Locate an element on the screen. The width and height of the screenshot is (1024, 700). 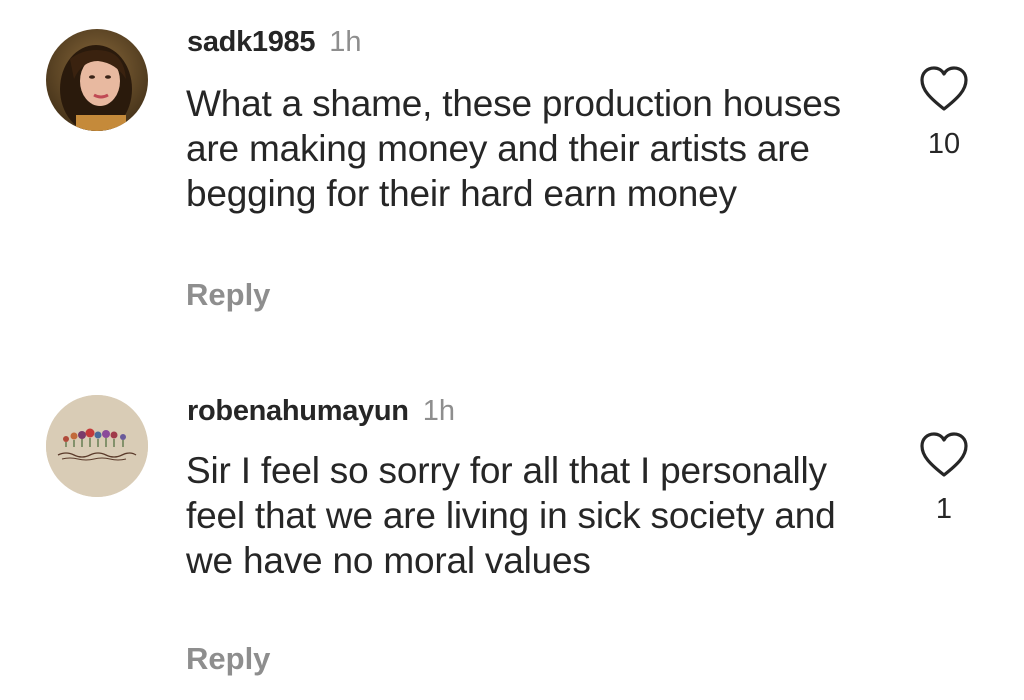
comment-meta: sadk1985 1h is located at coordinates (274, 42).